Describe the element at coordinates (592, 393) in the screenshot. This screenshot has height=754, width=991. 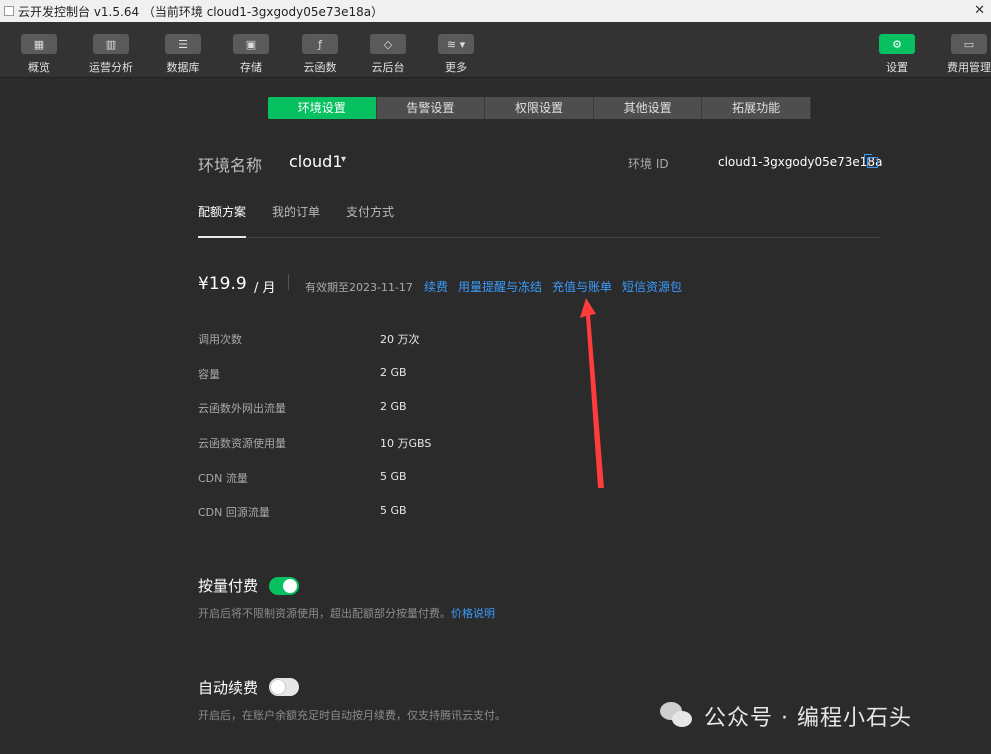
I see `annotation-arrow` at that location.